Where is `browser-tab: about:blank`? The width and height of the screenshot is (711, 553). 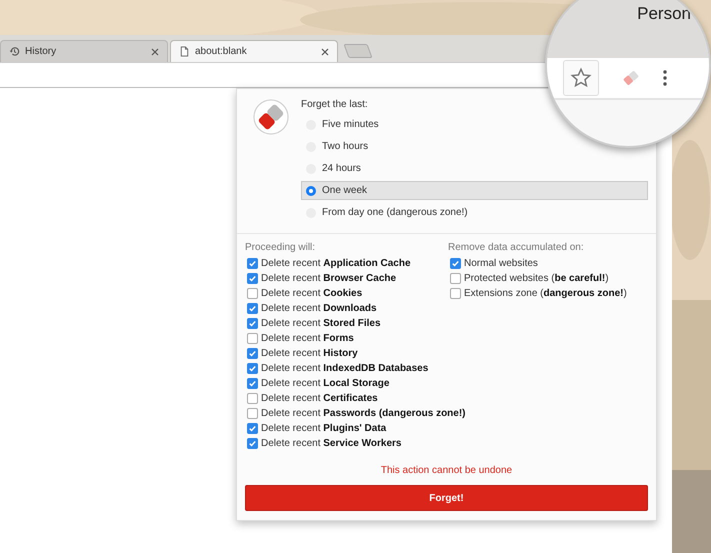
browser-tab: about:blank is located at coordinates (254, 51).